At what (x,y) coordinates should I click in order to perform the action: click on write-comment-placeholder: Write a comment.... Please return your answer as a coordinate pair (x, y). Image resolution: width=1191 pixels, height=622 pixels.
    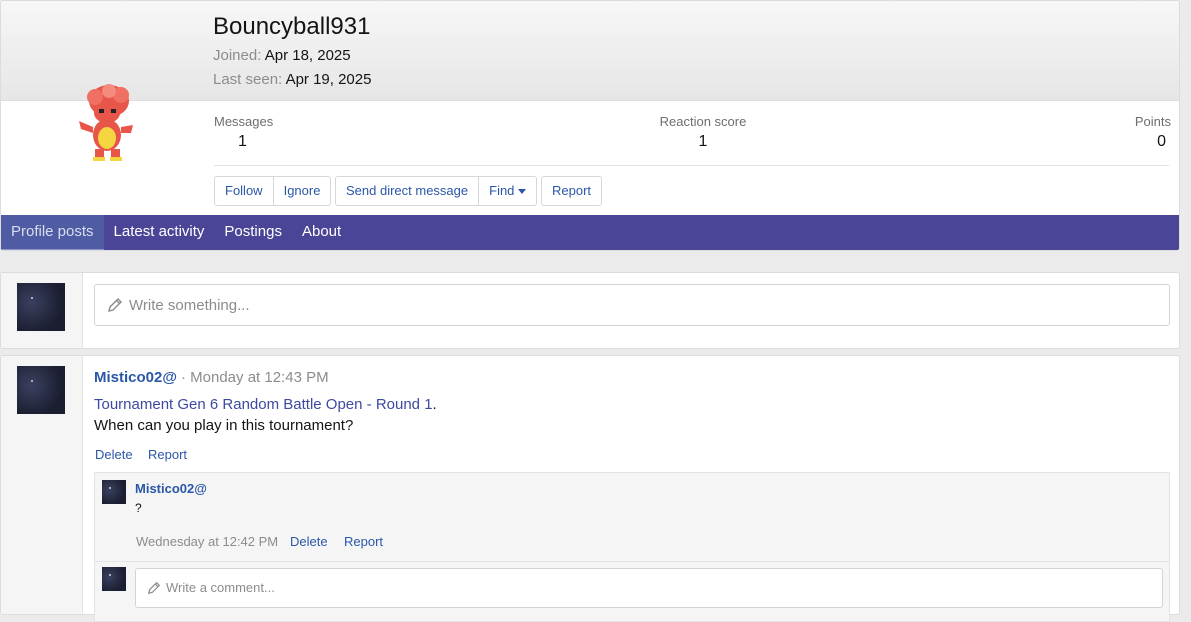
    Looking at the image, I should click on (220, 587).